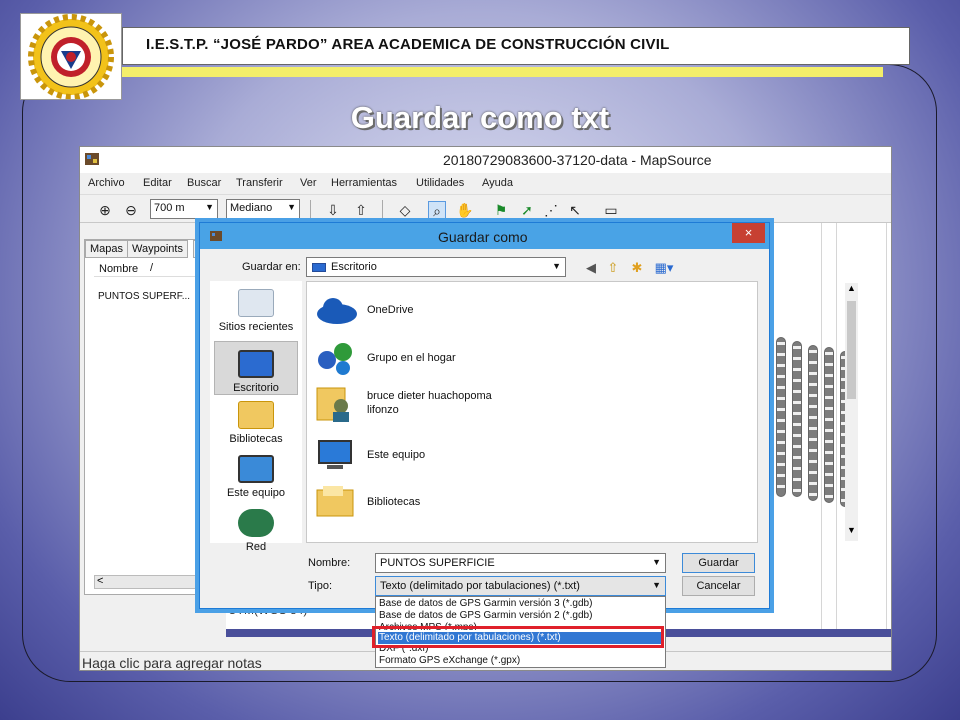 The image size is (960, 720). What do you see at coordinates (465, 210) in the screenshot?
I see `hand-tool-icon: ✋` at bounding box center [465, 210].